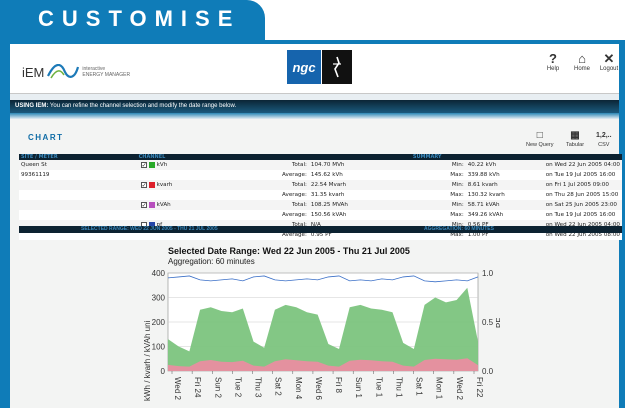  Describe the element at coordinates (483, 205) in the screenshot. I see `min-value: 58.71 kVAh` at that location.